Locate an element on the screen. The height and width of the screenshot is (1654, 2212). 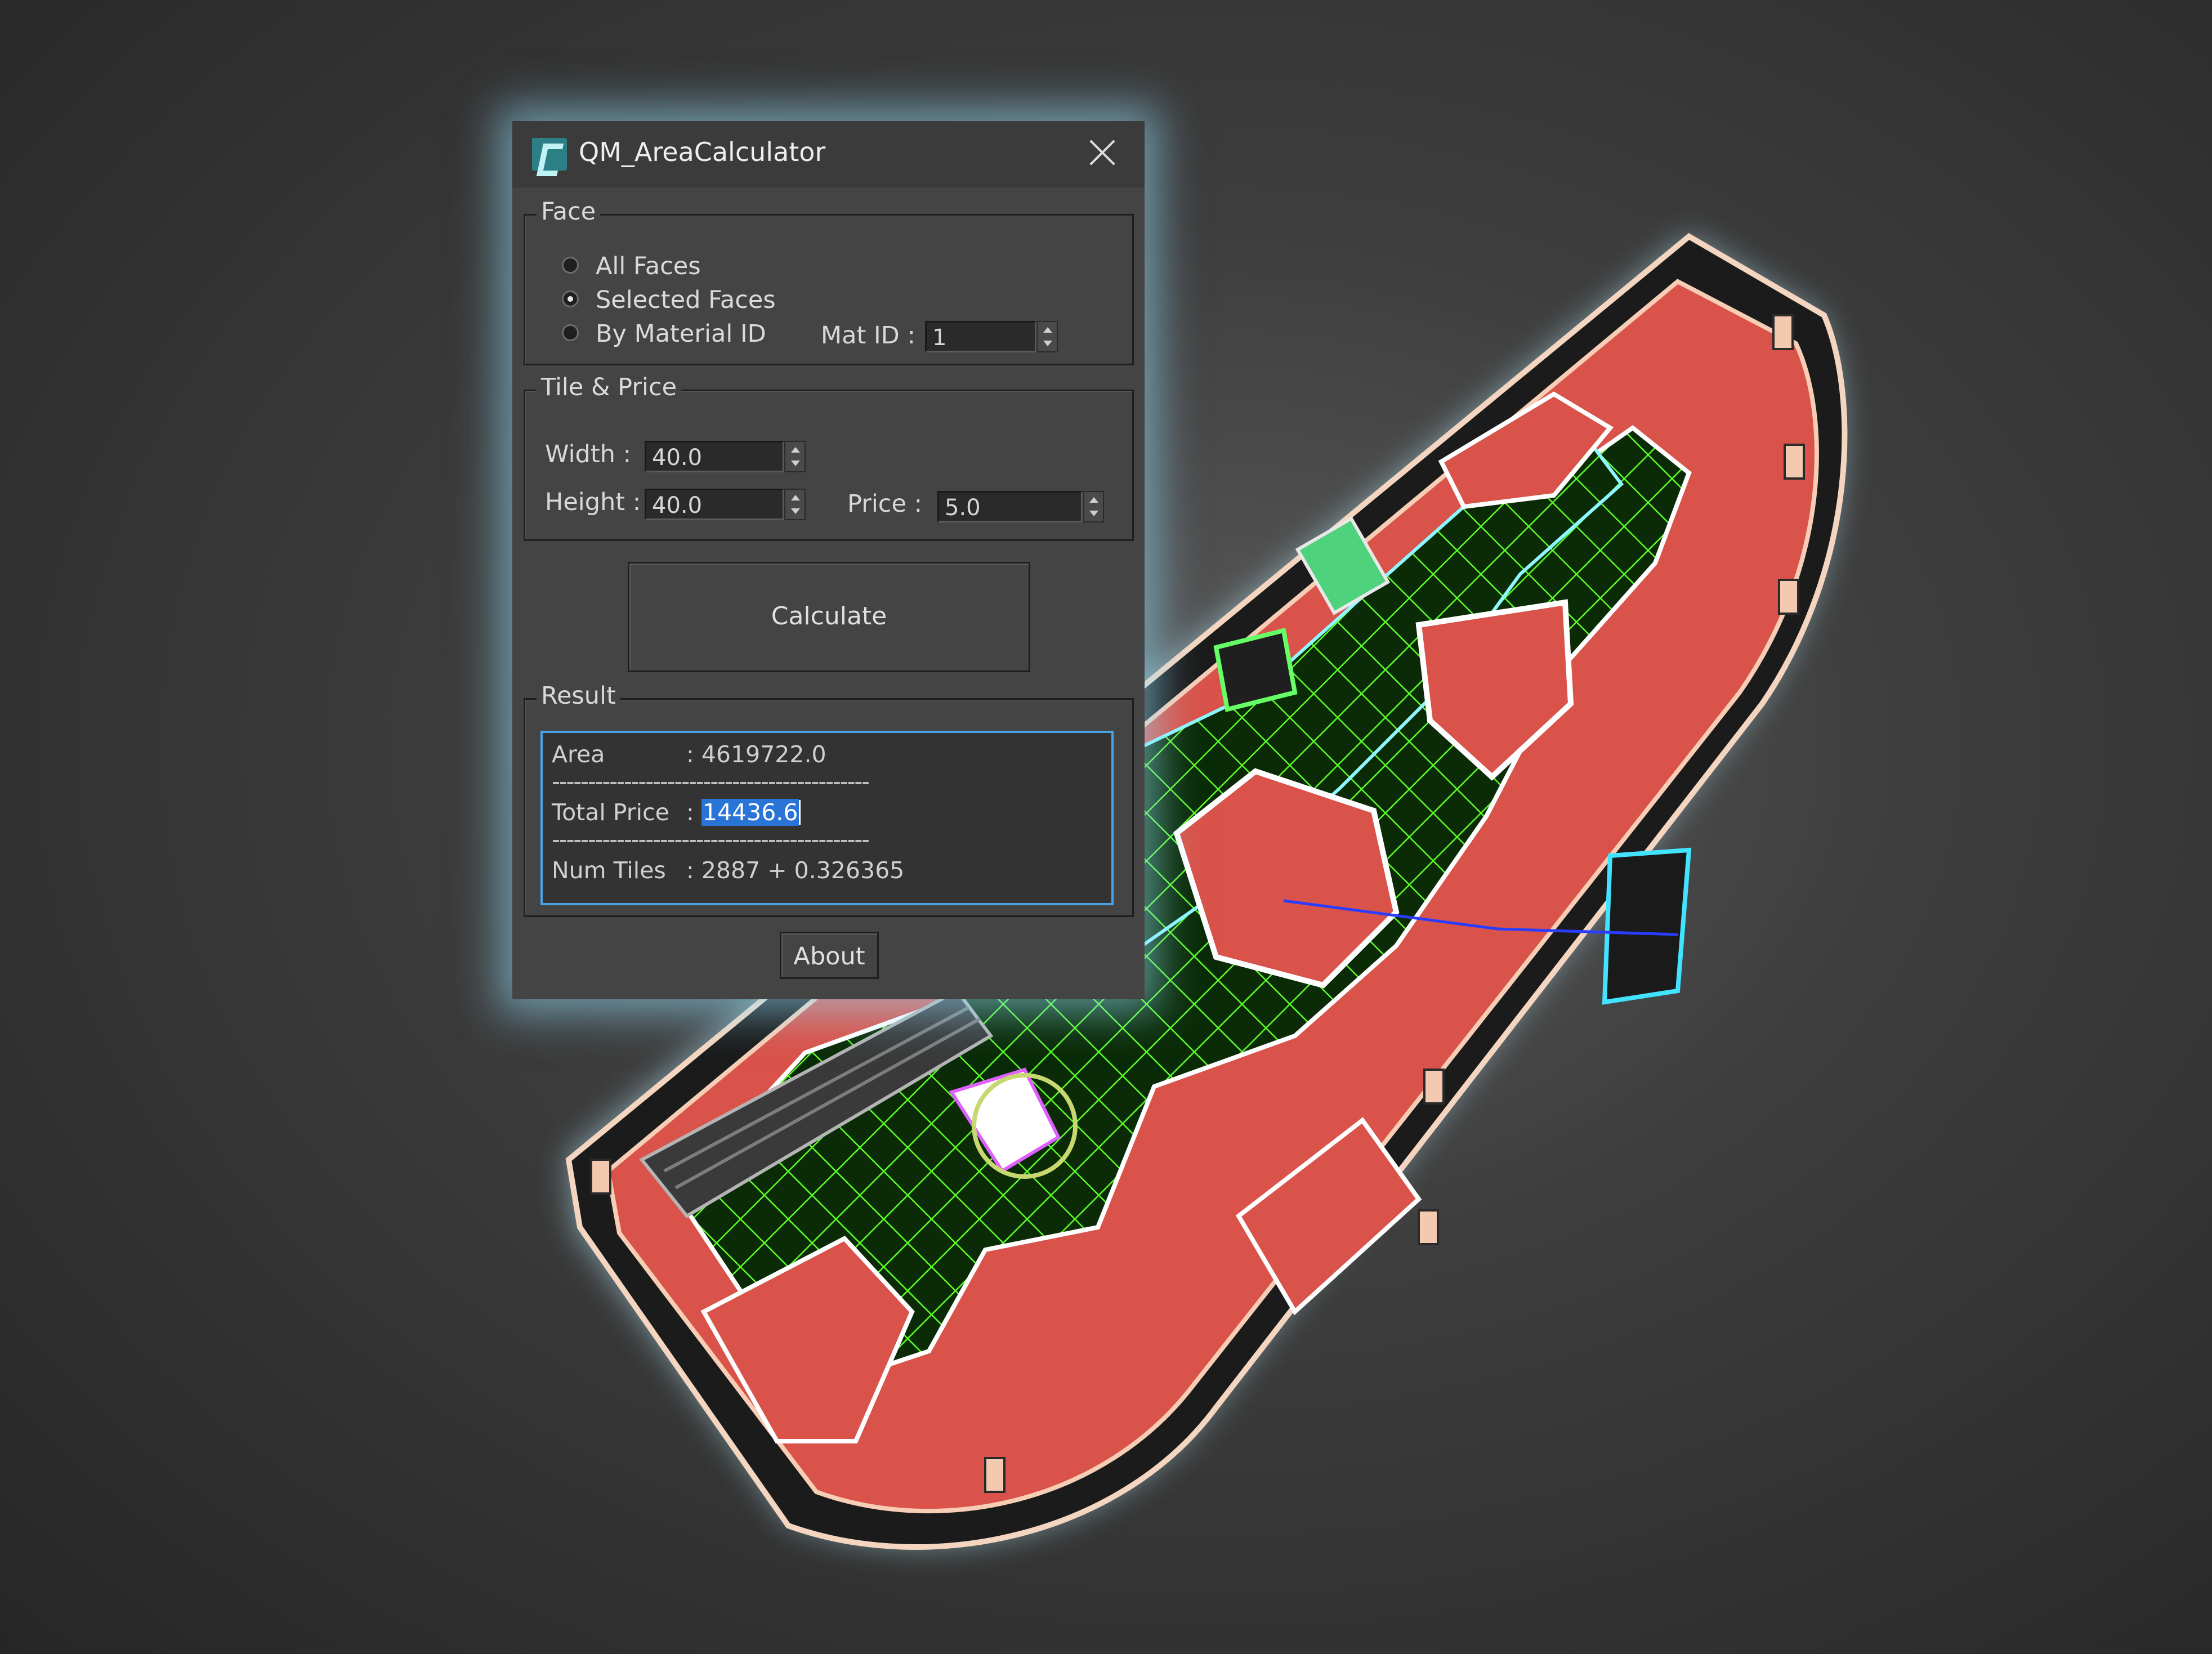
calculate-button: Calculate is located at coordinates (829, 617).